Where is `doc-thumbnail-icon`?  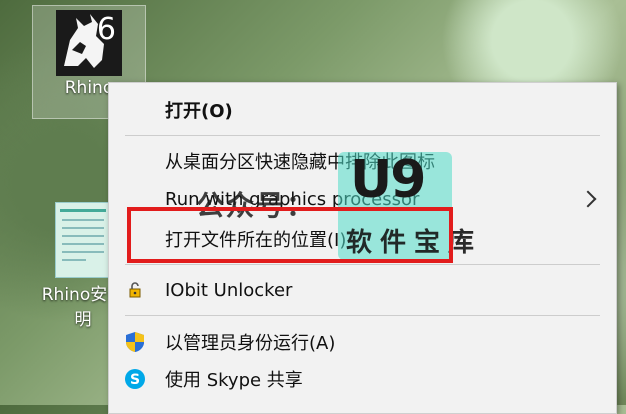 doc-thumbnail-icon is located at coordinates (83, 240).